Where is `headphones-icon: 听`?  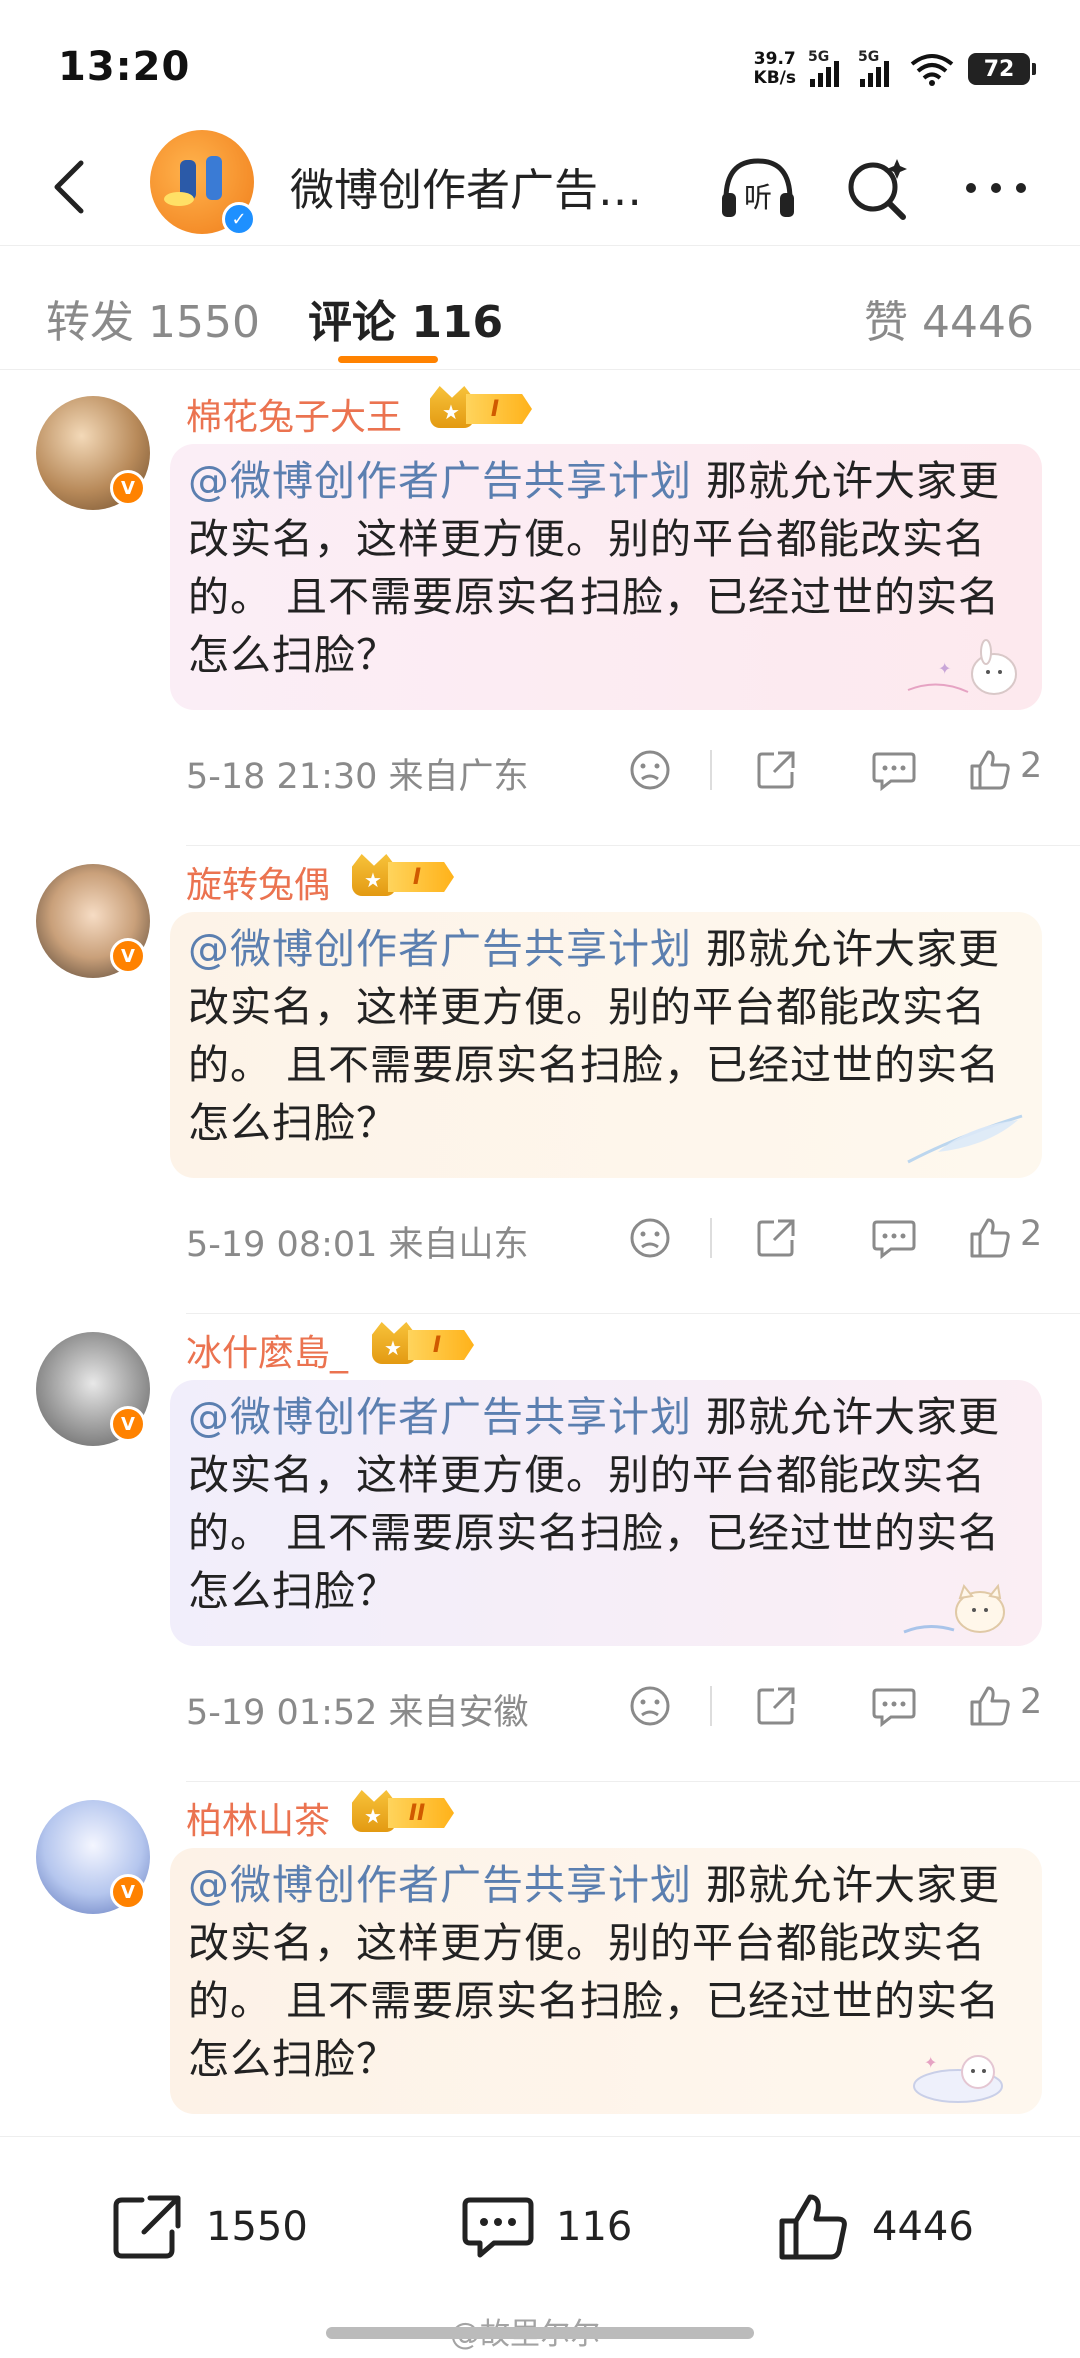
headphones-icon: 听 is located at coordinates (758, 187).